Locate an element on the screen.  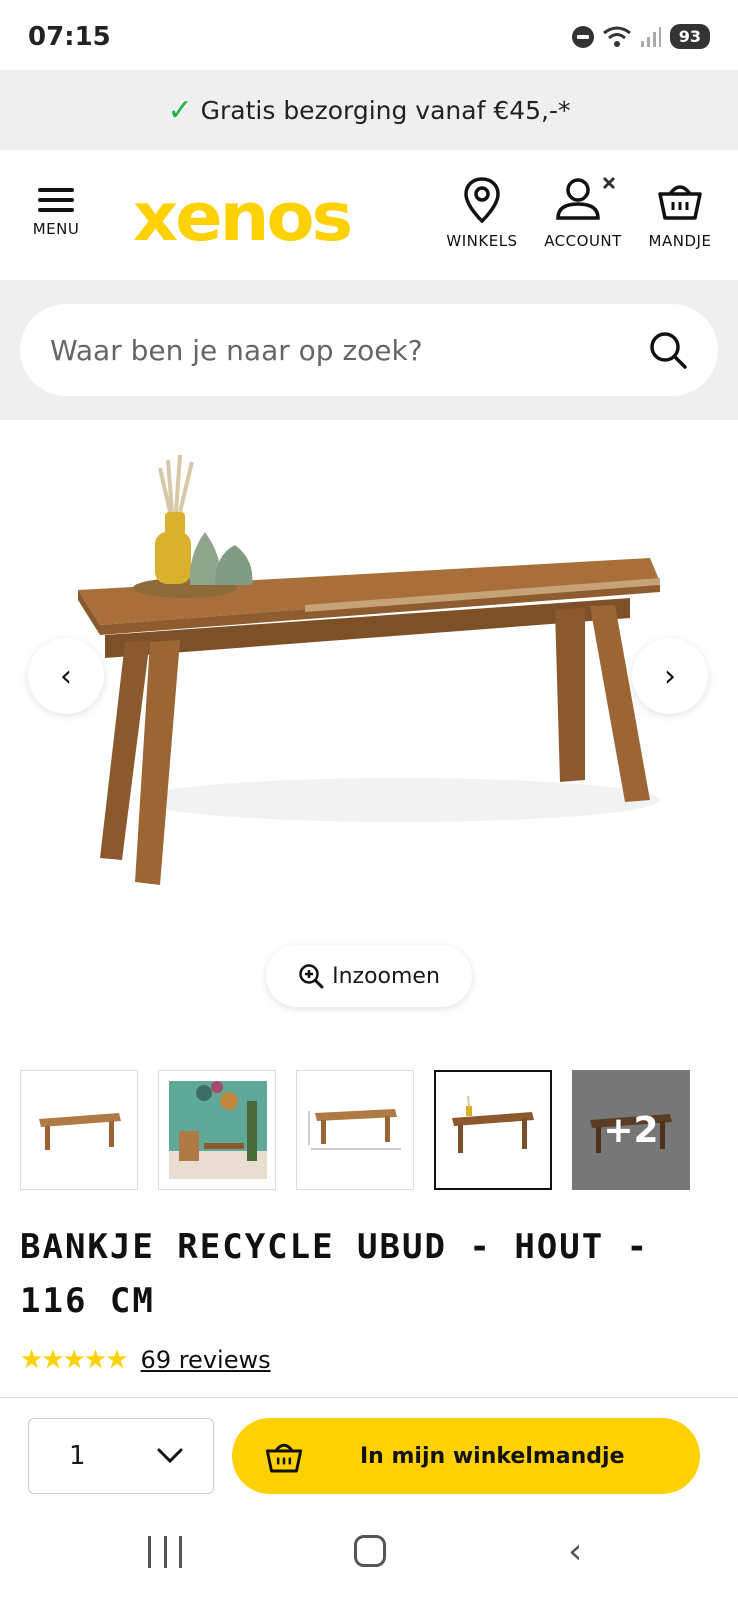
search-placeholder: Waar ben je naar op zoek? is located at coordinates (236, 350).